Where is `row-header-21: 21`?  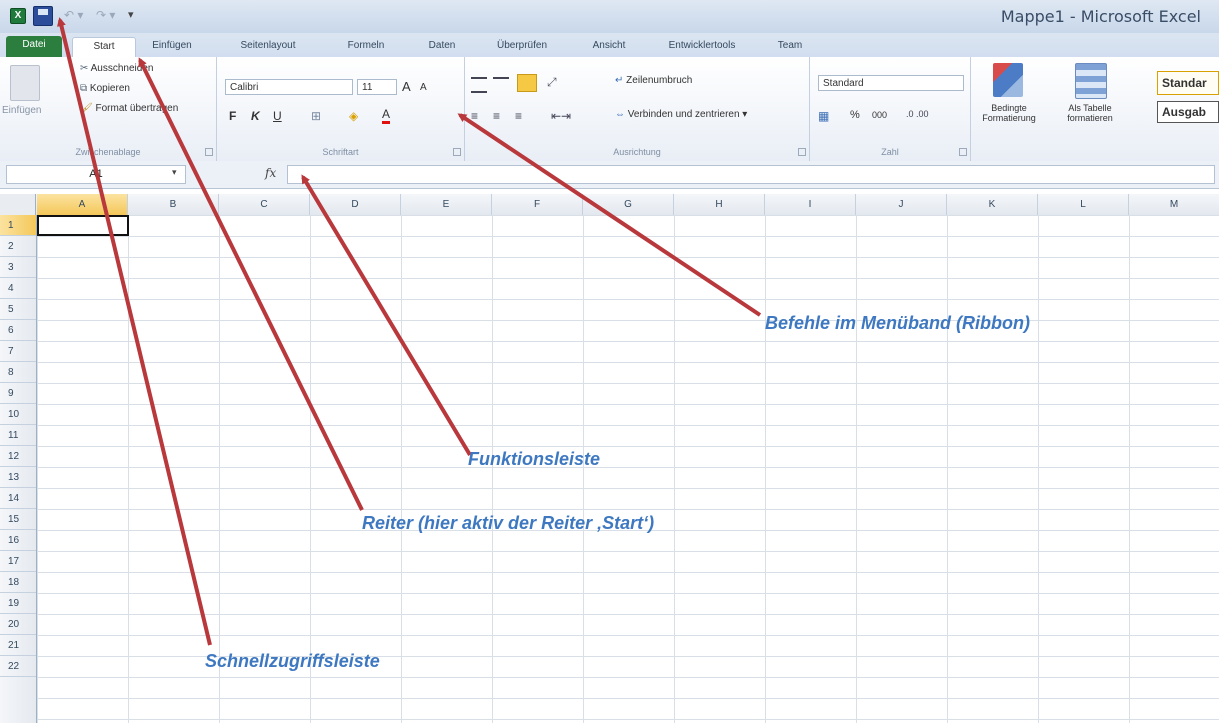
row-header-21: 21 is located at coordinates (18, 645).